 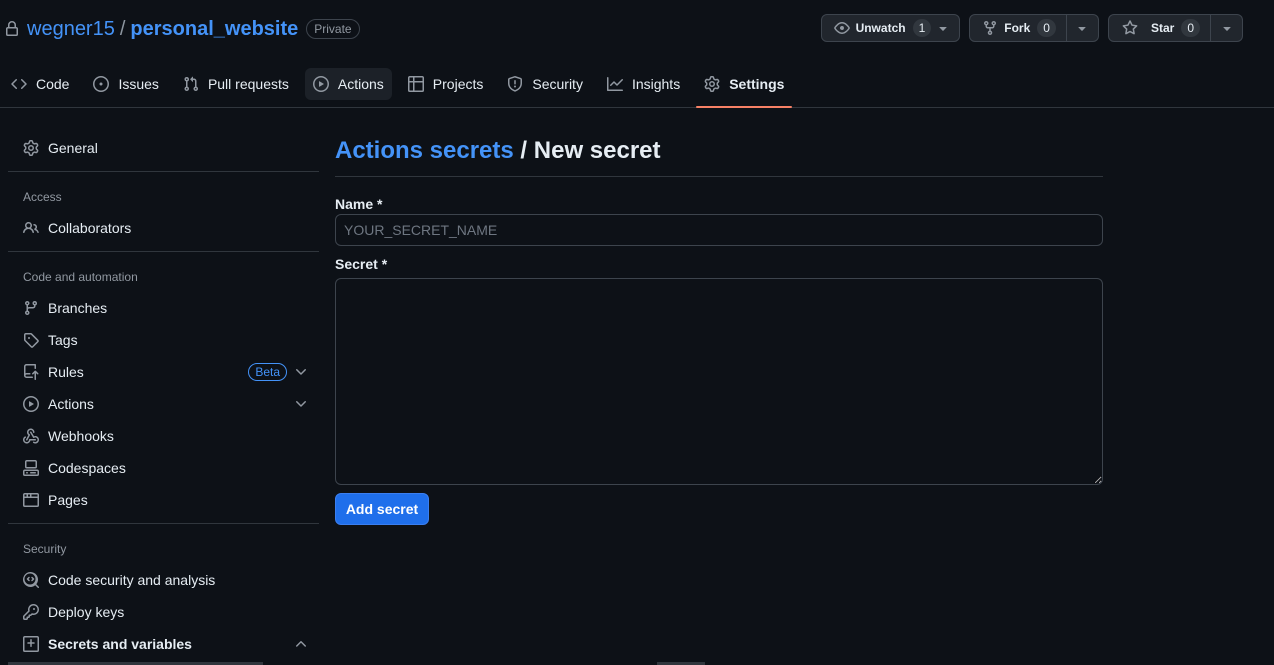 I want to click on eye-icon, so click(x=841, y=28).